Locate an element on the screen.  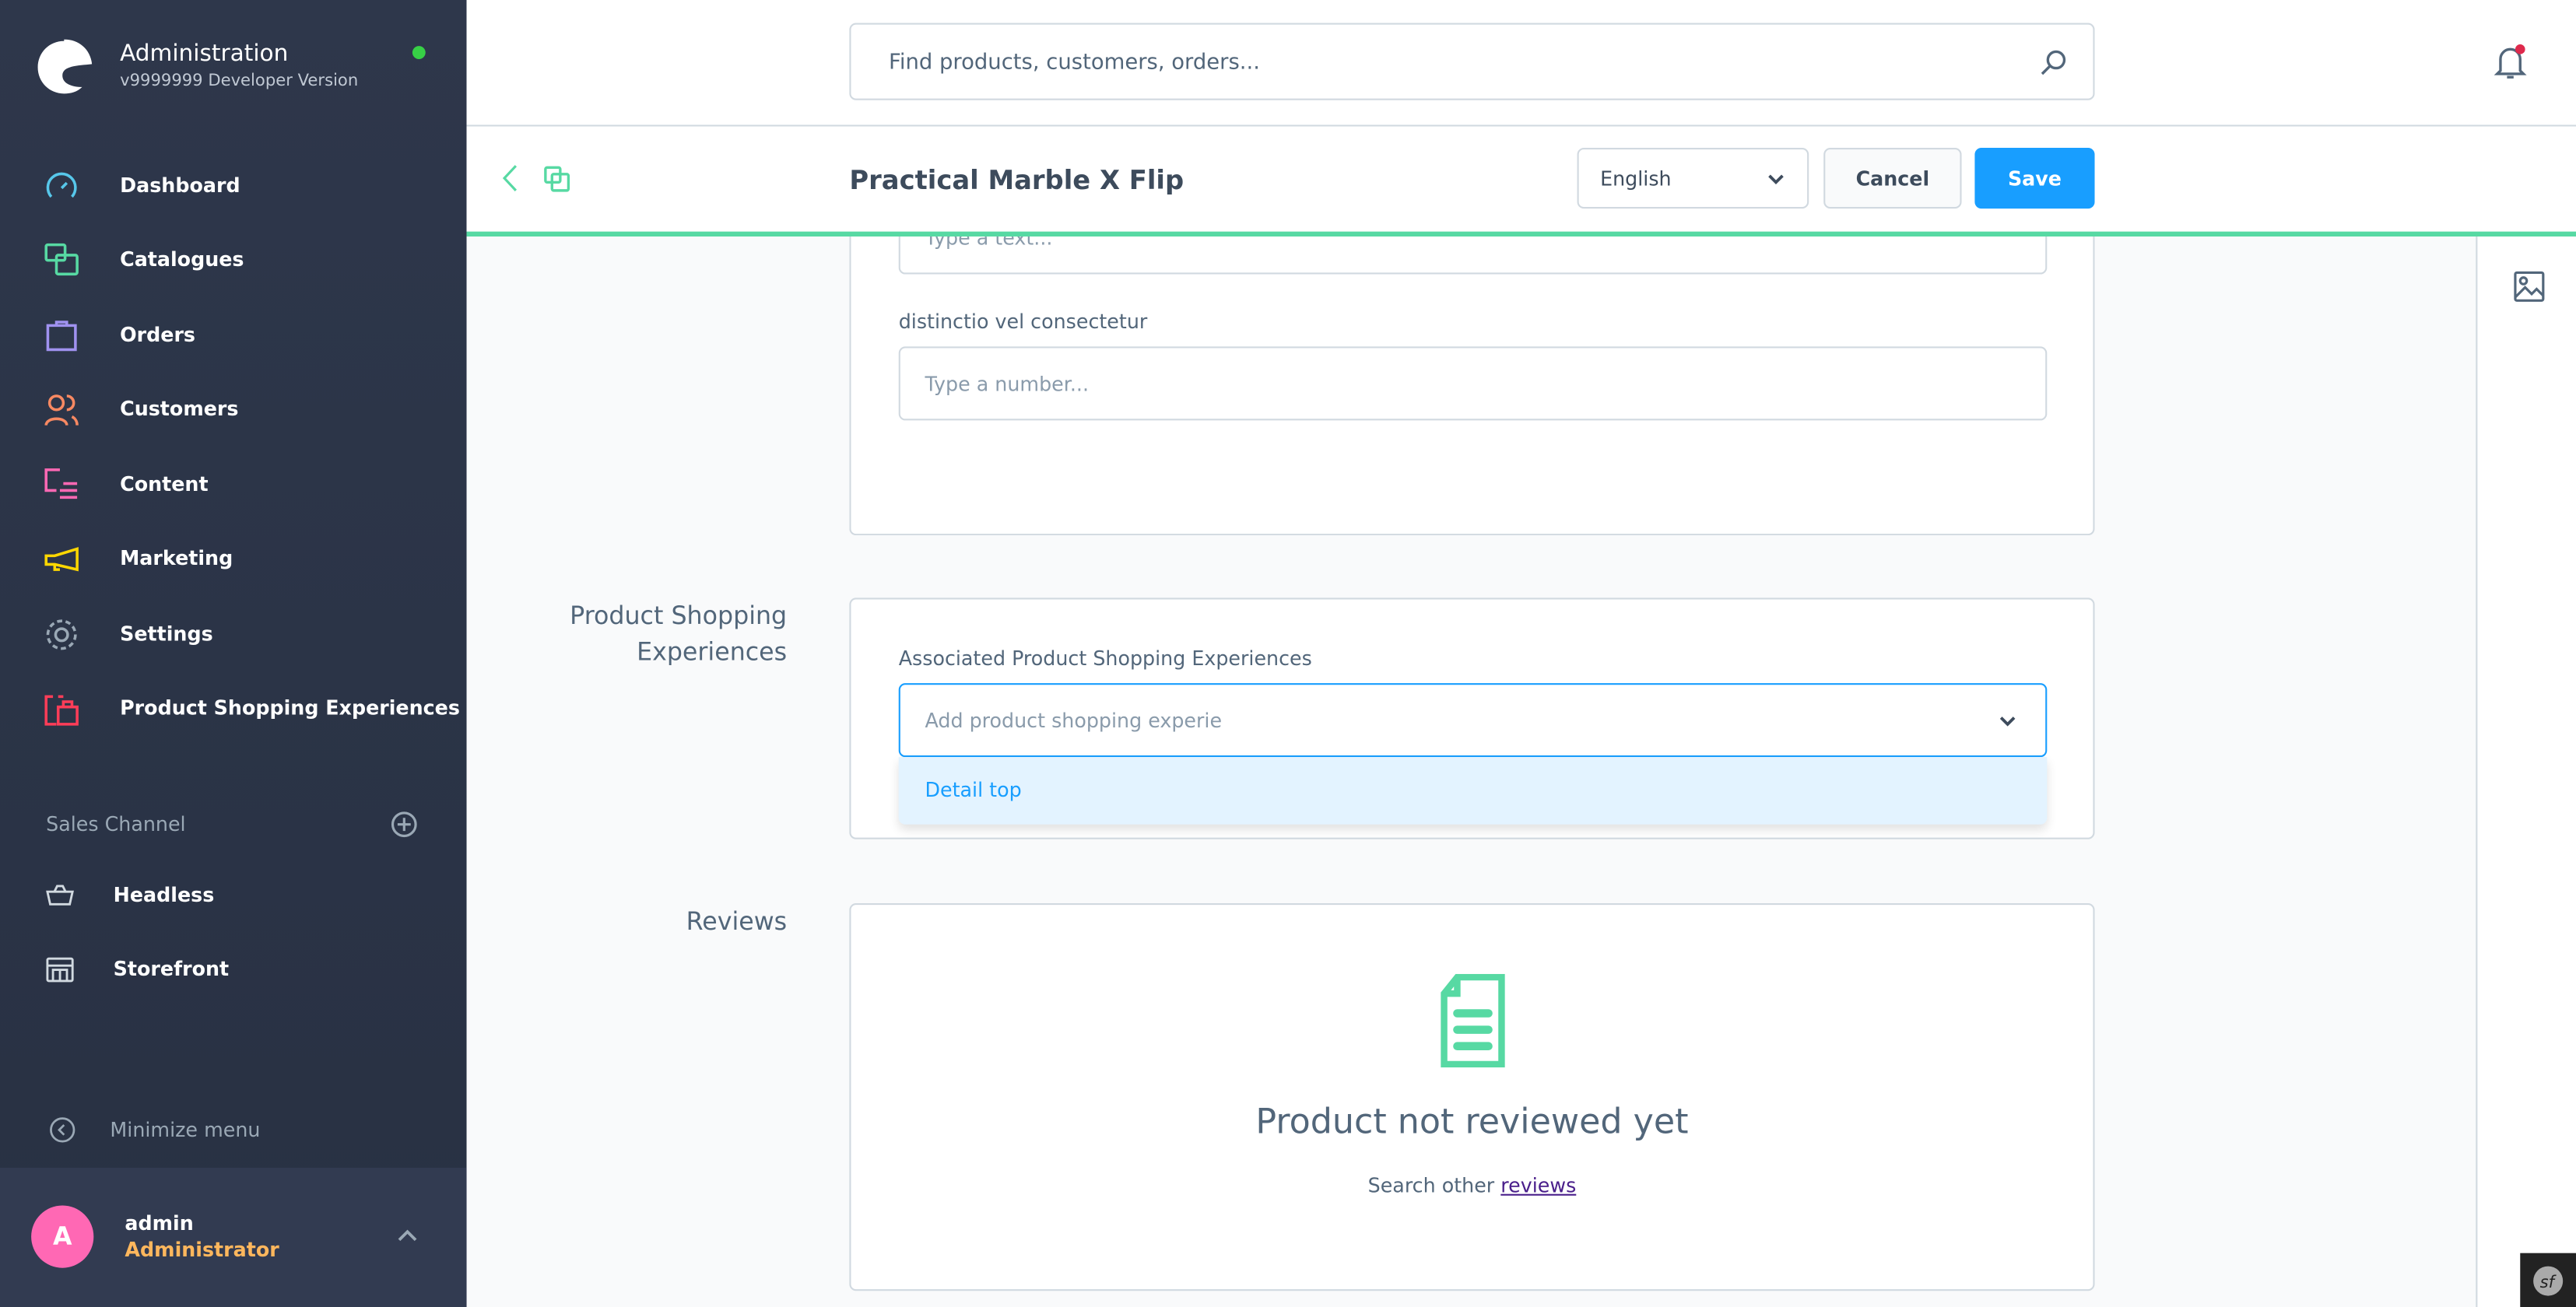
storefront-icon is located at coordinates (60, 969).